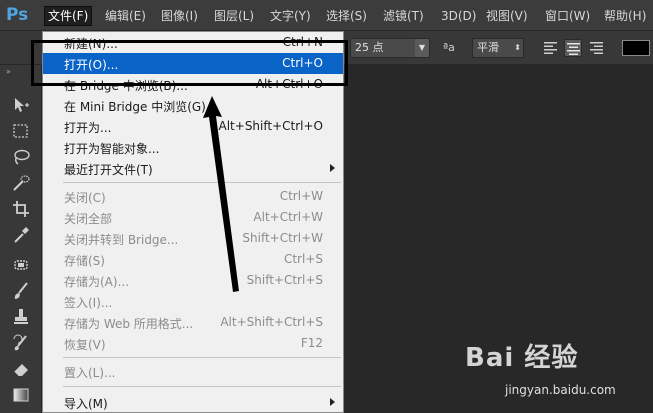  I want to click on gradient-tool-icon, so click(21, 395).